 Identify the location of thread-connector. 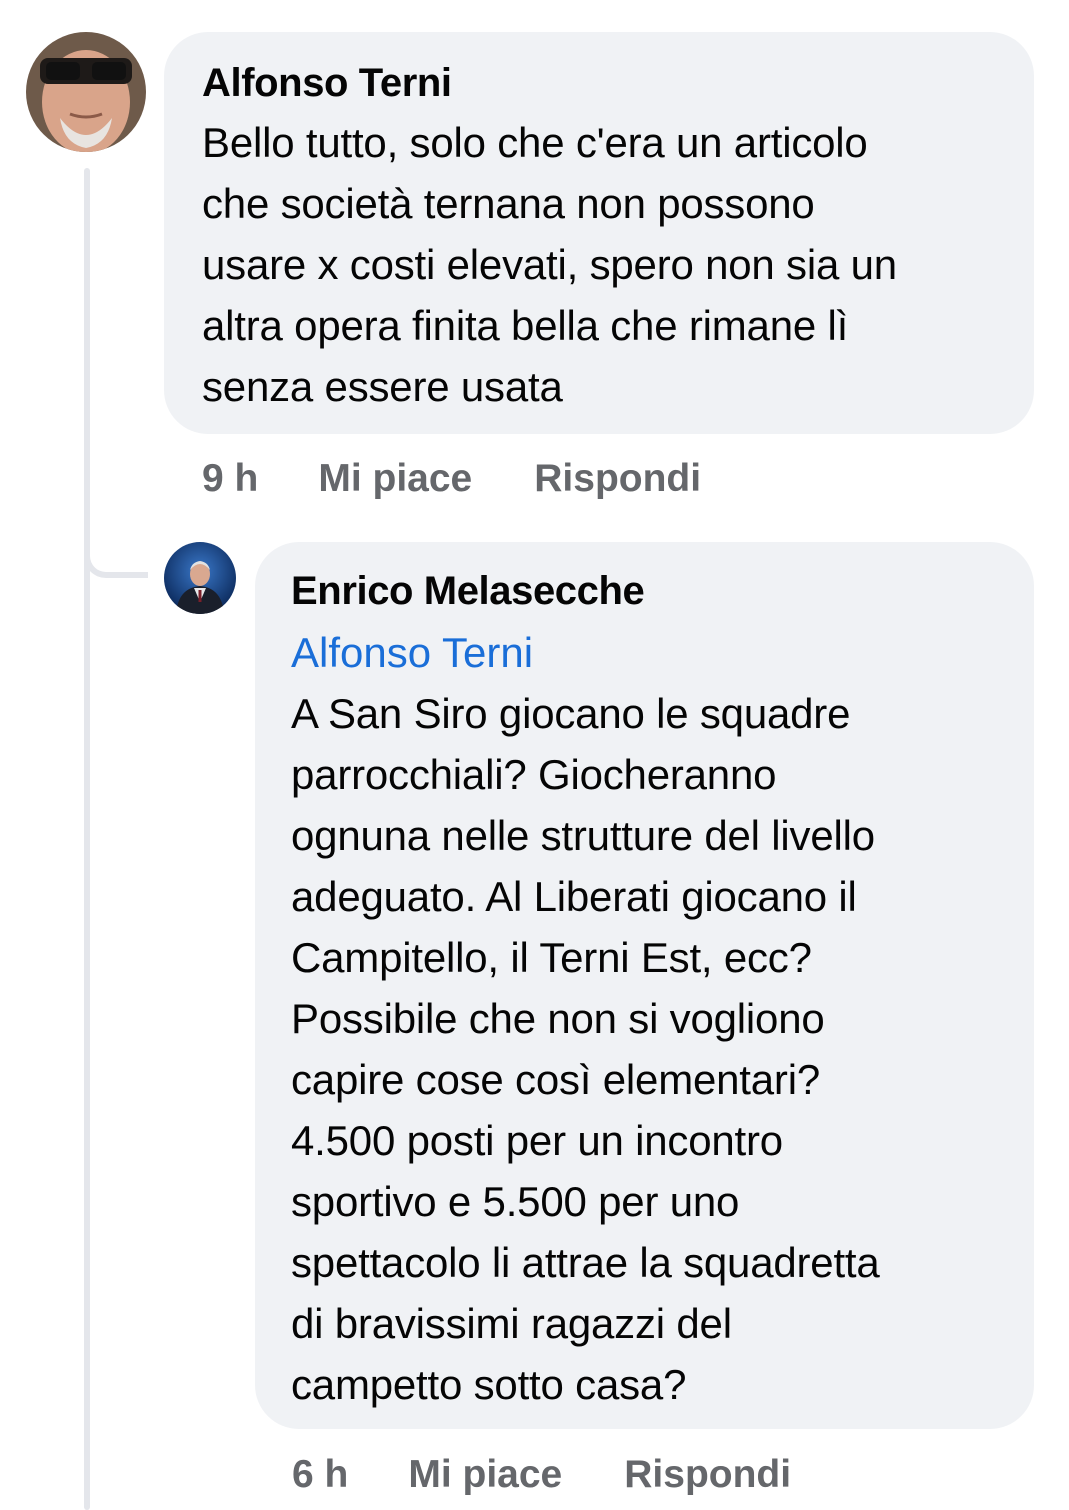
(116, 549).